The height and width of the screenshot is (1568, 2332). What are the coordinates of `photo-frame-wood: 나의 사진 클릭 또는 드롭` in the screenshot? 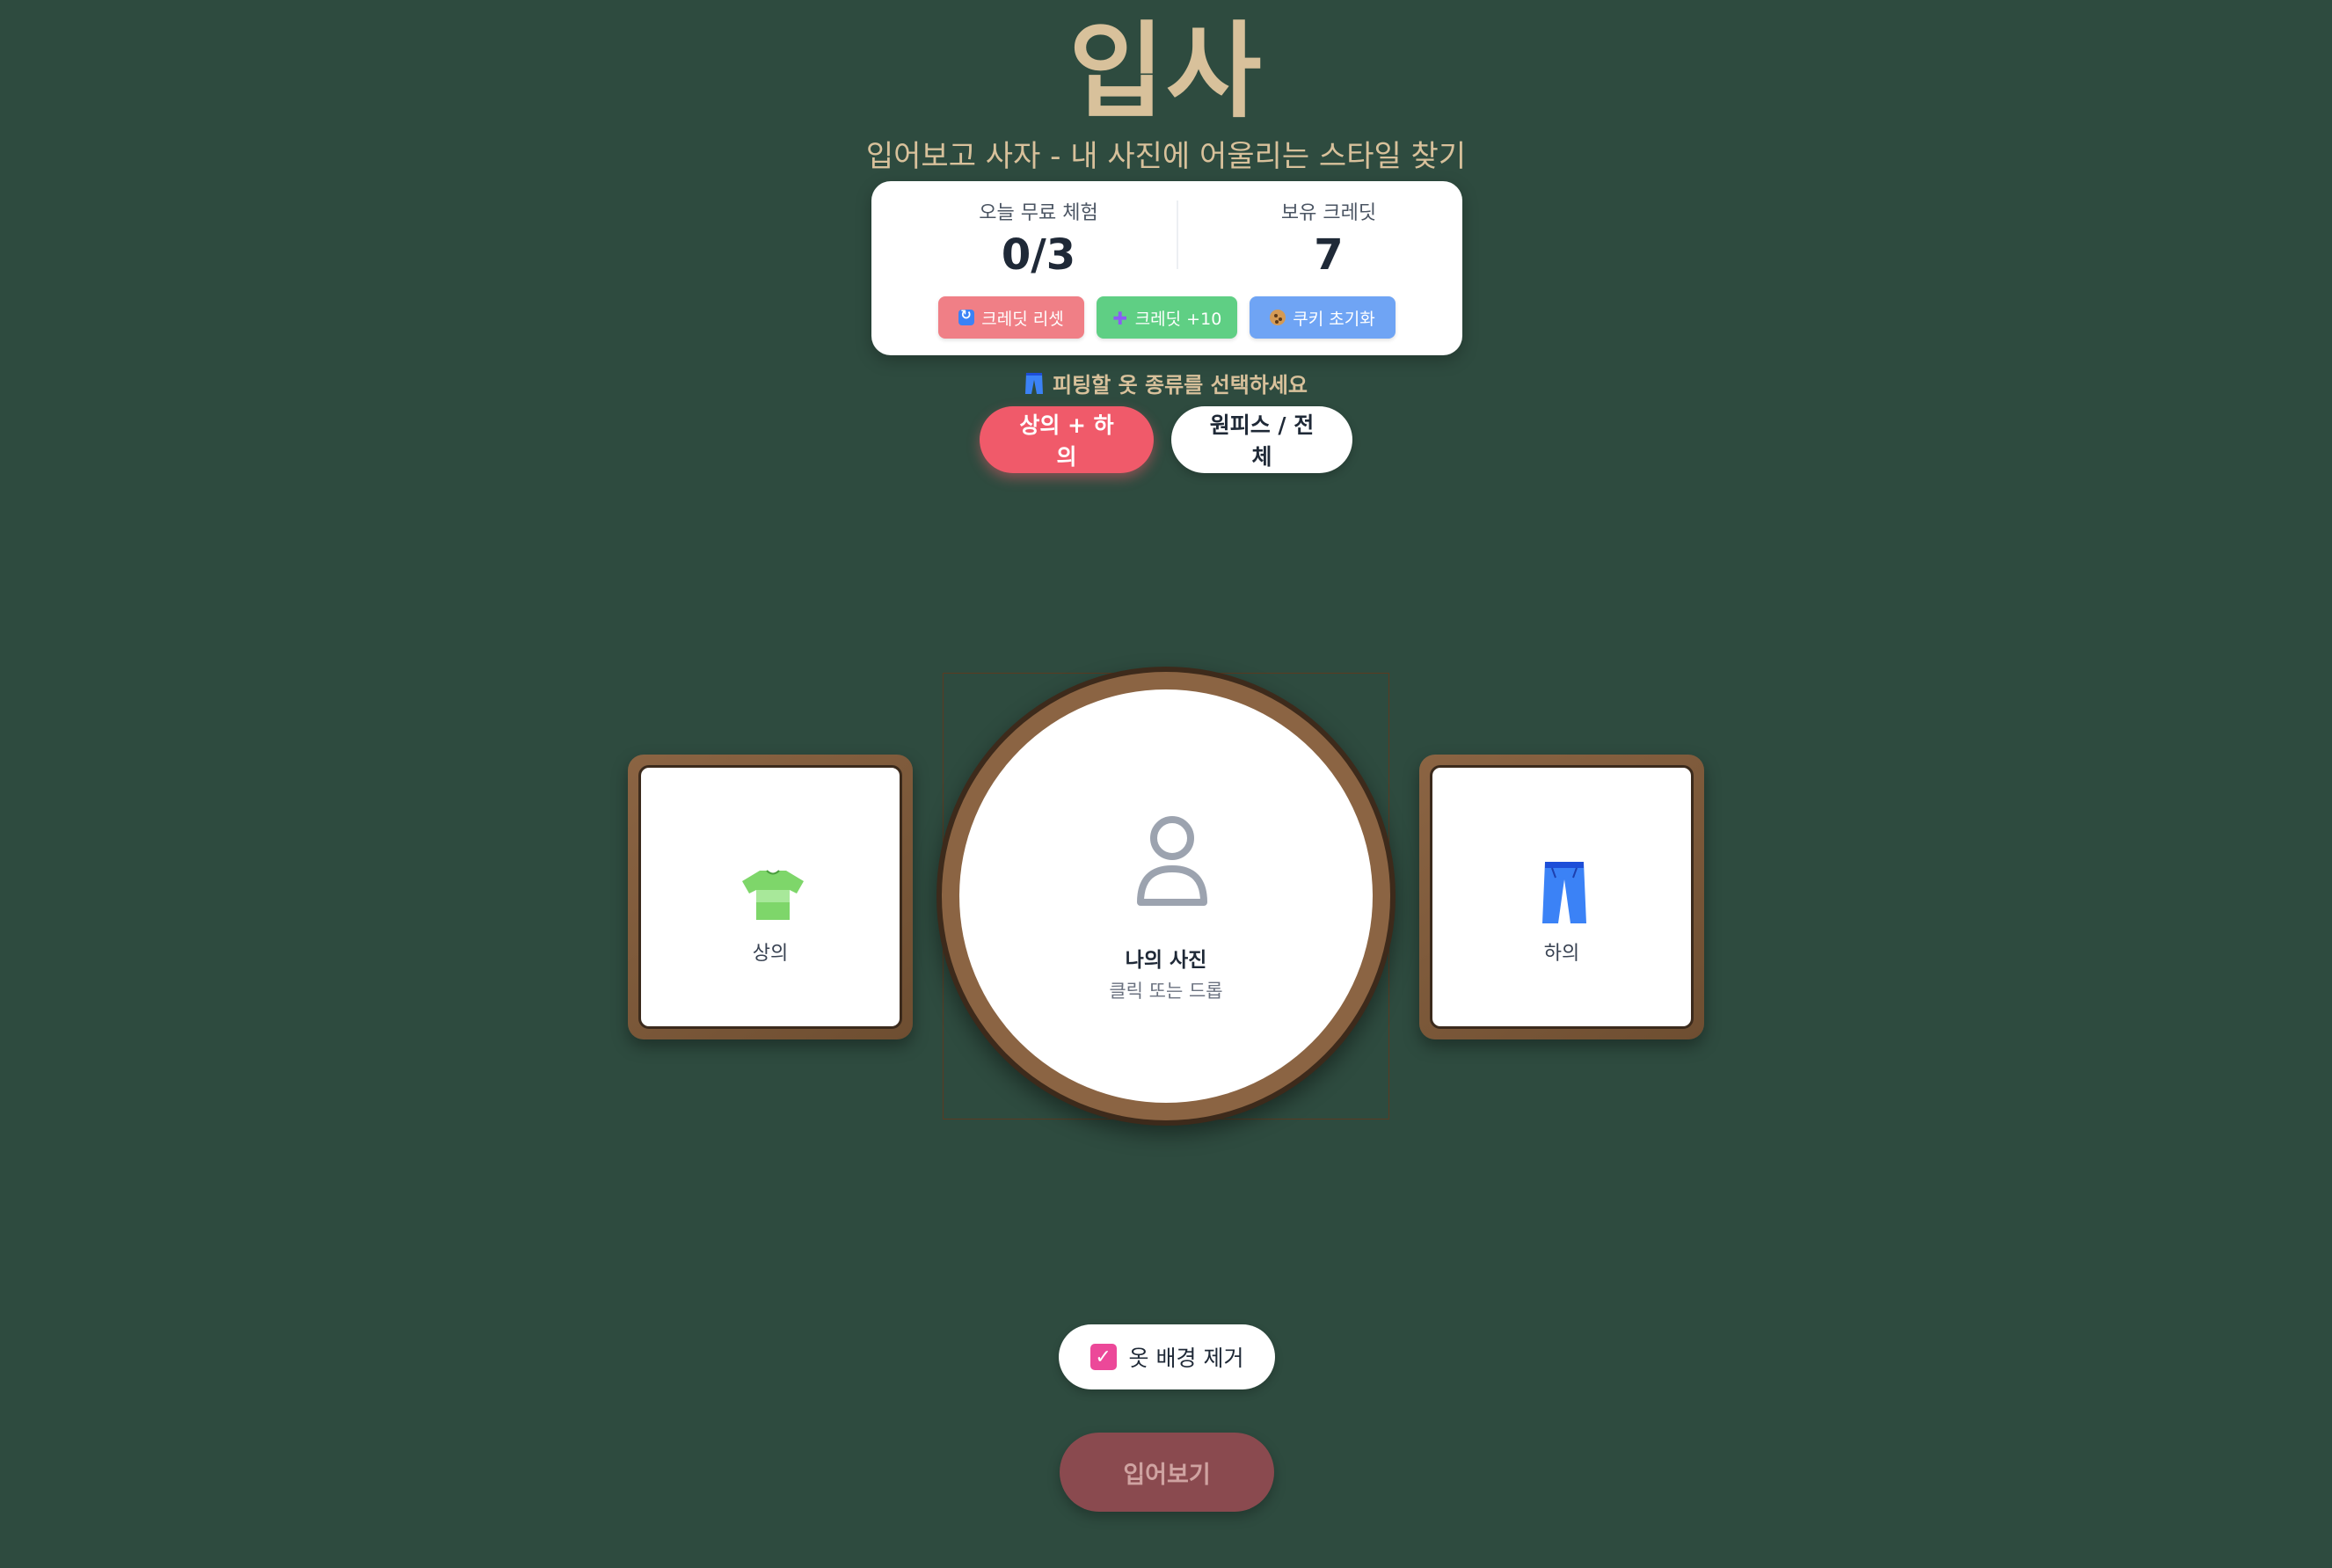 It's located at (1166, 896).